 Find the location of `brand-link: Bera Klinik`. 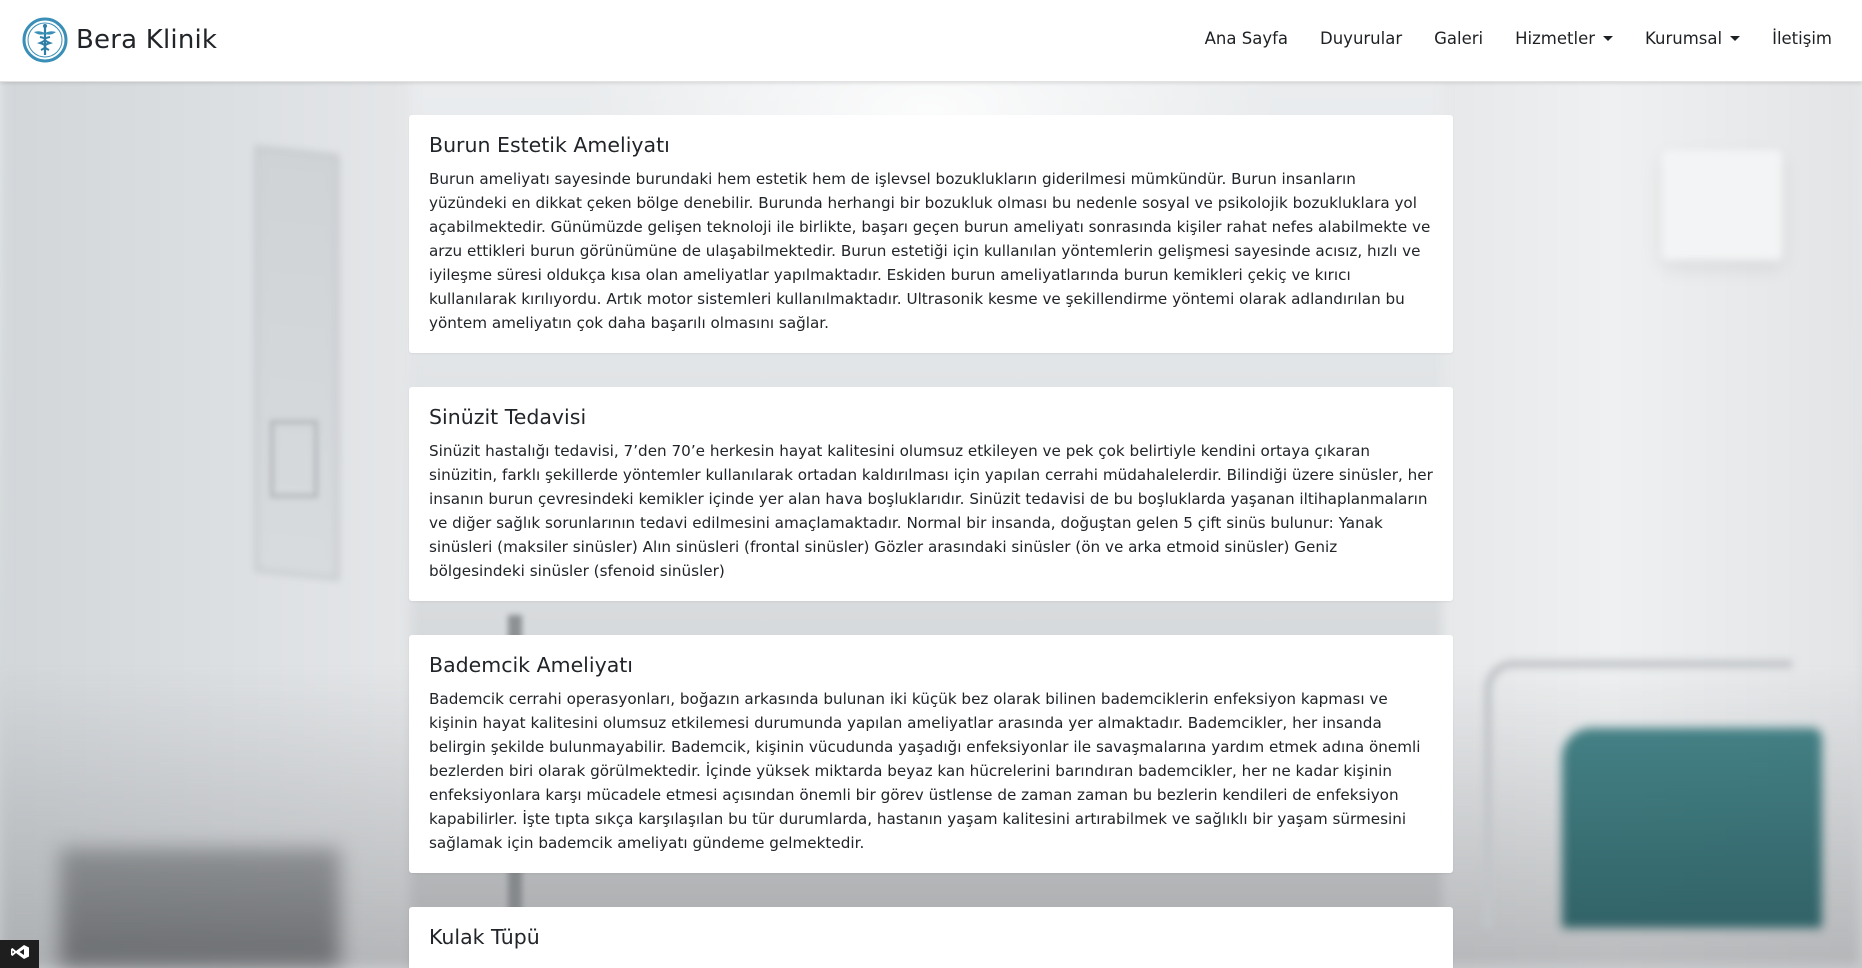

brand-link: Bera Klinik is located at coordinates (119, 40).